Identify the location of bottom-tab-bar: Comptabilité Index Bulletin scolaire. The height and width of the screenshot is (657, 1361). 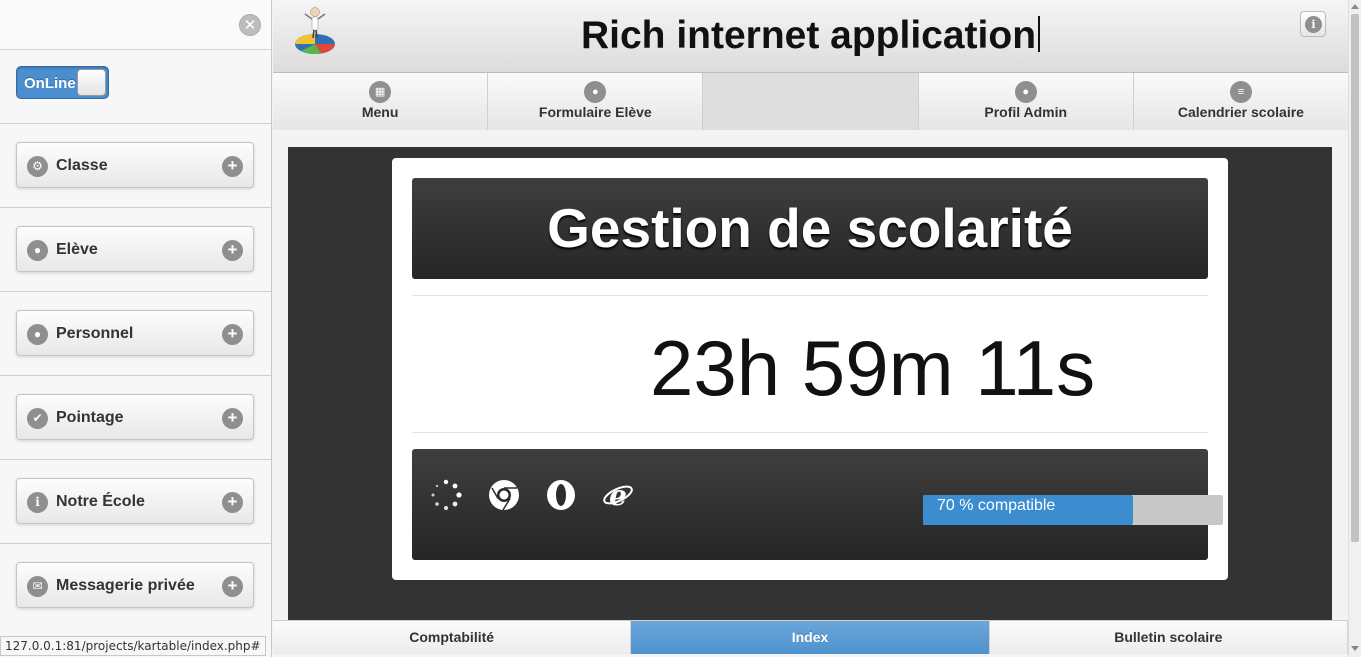
(810, 637).